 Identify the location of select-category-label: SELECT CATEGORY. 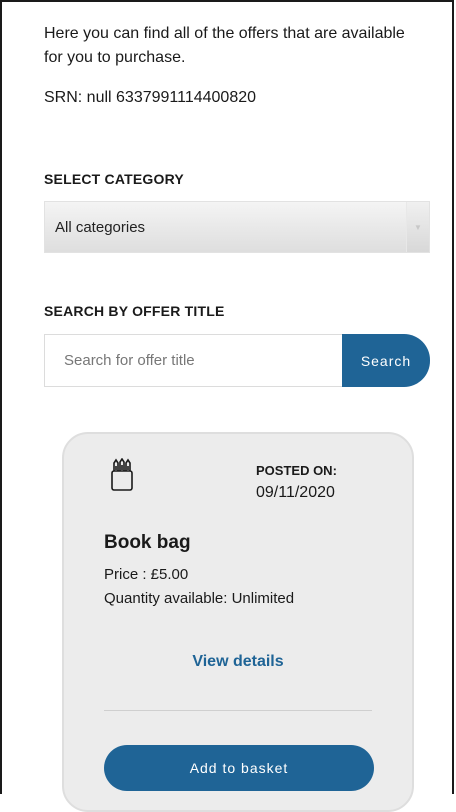
(114, 179).